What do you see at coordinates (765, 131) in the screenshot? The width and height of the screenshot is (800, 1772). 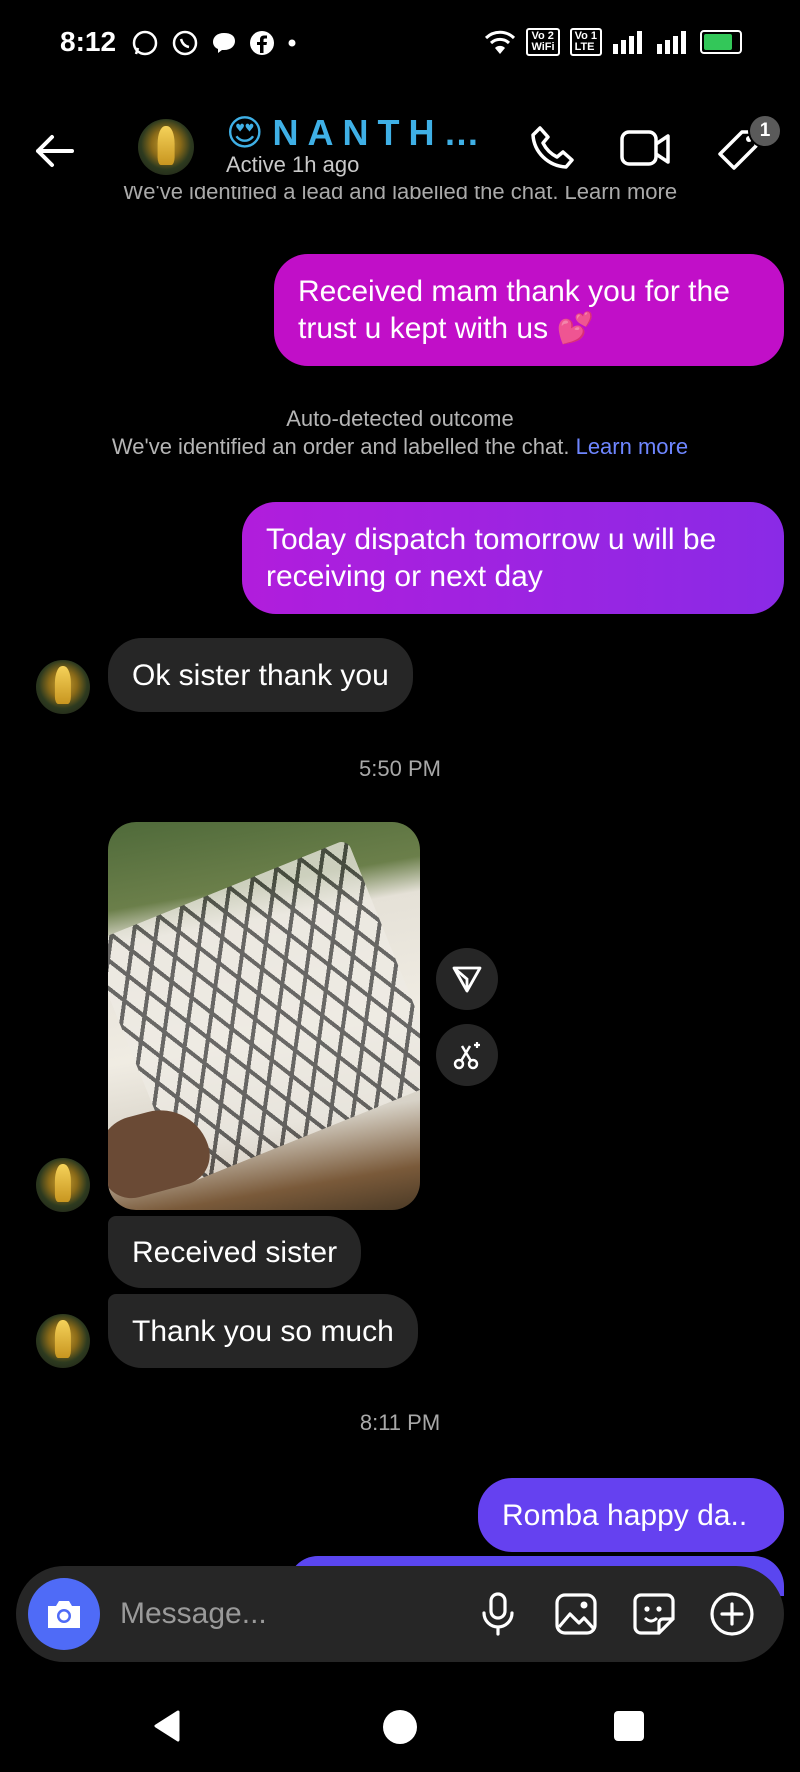 I see `tag-count-badge: 1` at bounding box center [765, 131].